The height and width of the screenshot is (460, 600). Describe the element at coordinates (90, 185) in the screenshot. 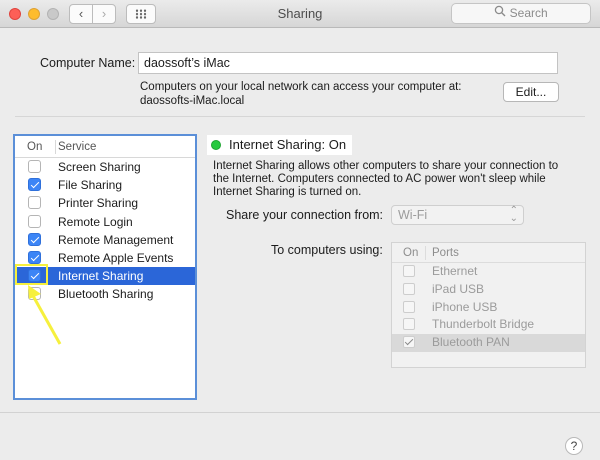

I see `service-label: File Sharing` at that location.